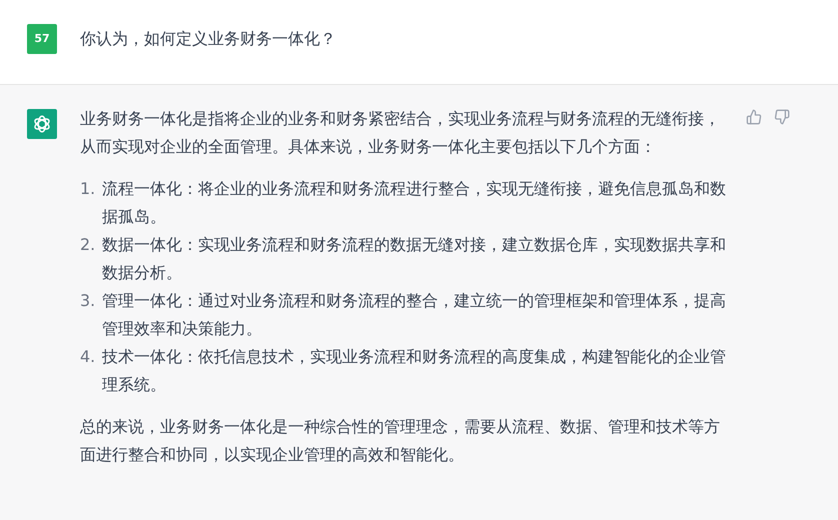 Image resolution: width=838 pixels, height=520 pixels. What do you see at coordinates (42, 39) in the screenshot?
I see `user-avatar: 57` at bounding box center [42, 39].